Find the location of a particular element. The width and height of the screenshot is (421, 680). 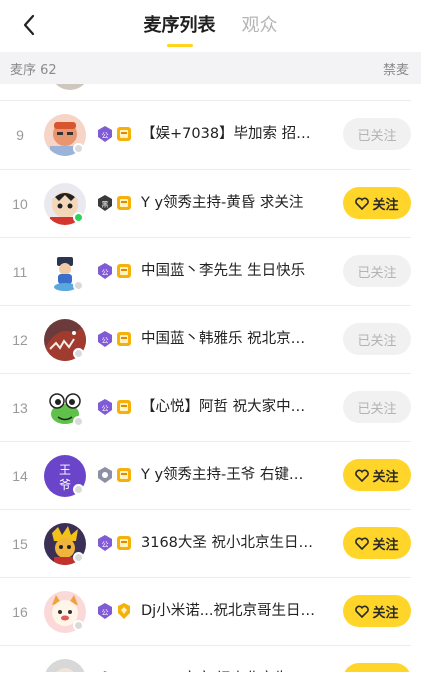

list-item: 13 公 【心悦】阿哲 祝大家中… 已关注 is located at coordinates (210, 408).